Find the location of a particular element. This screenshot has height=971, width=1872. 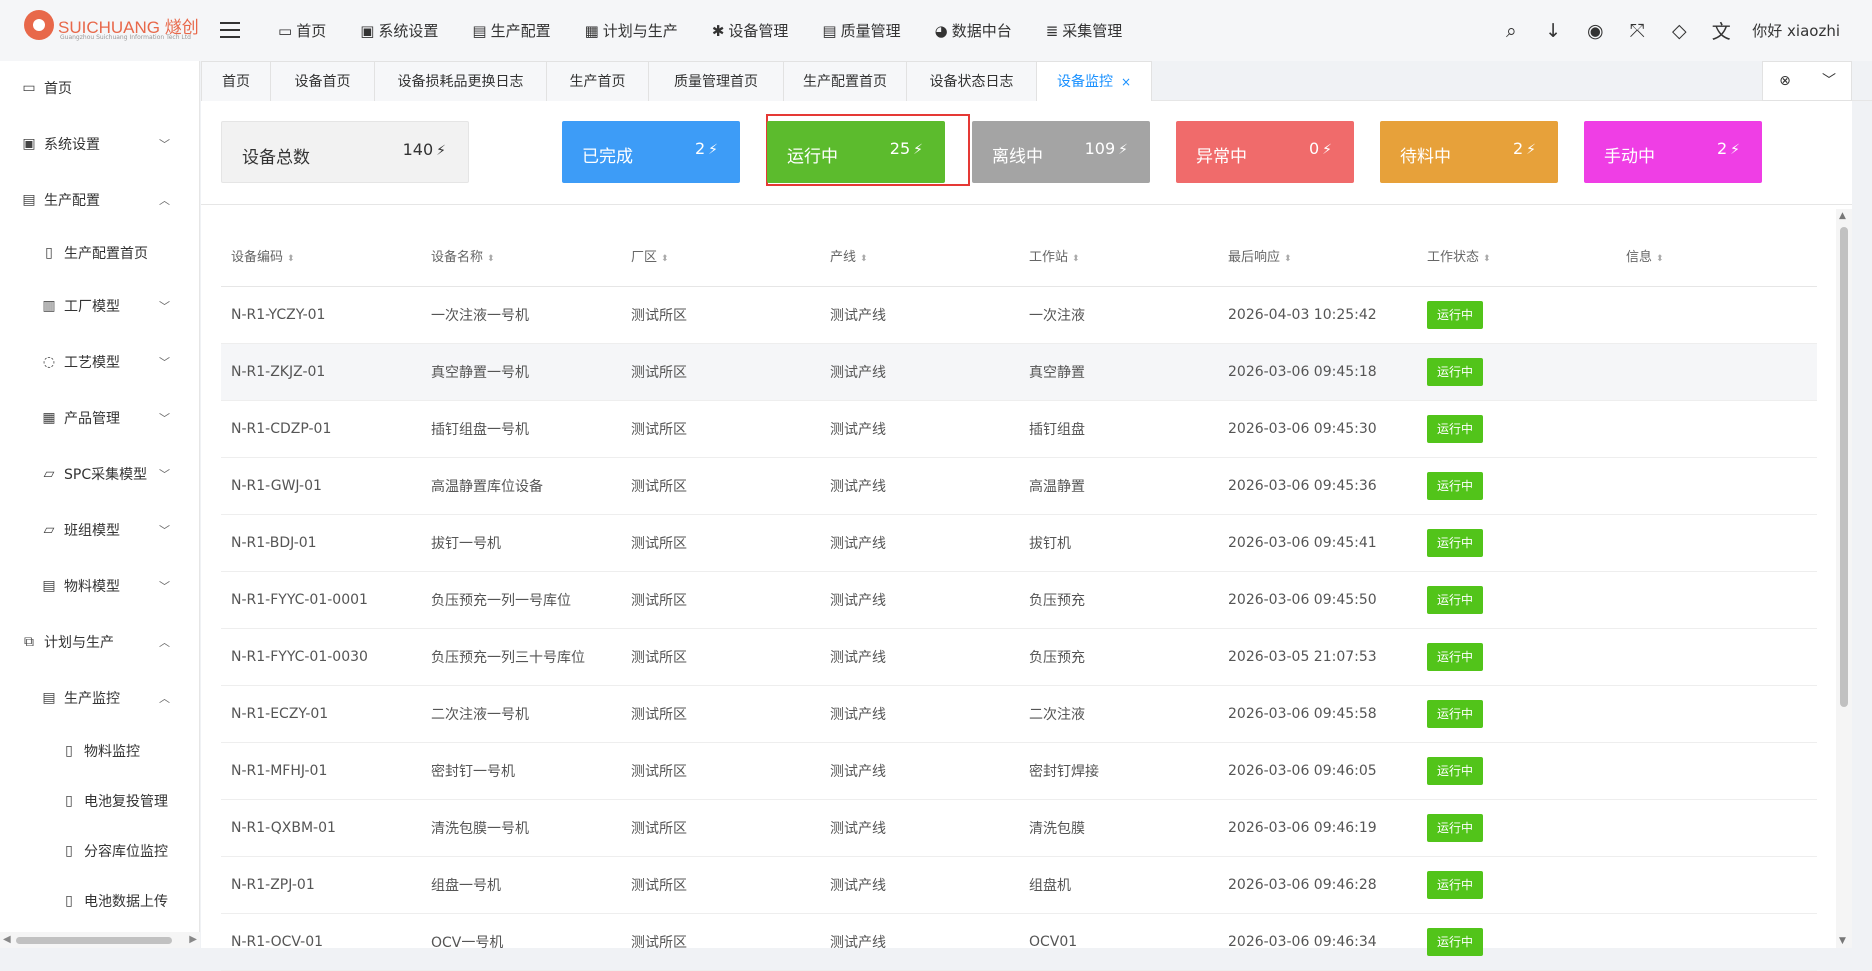

settings-icon: ▣ is located at coordinates (29, 144).